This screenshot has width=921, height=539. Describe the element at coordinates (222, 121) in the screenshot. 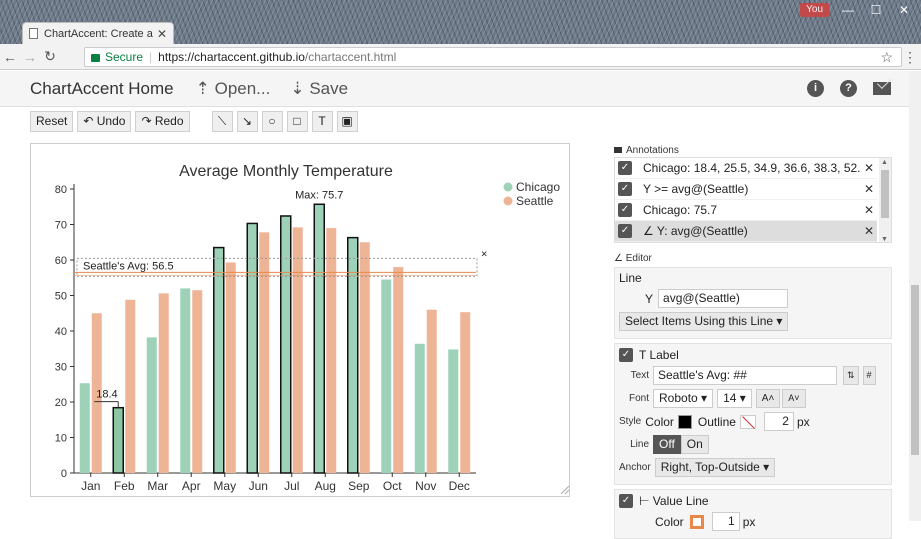

I see `line-tool-icon: ⟍` at that location.